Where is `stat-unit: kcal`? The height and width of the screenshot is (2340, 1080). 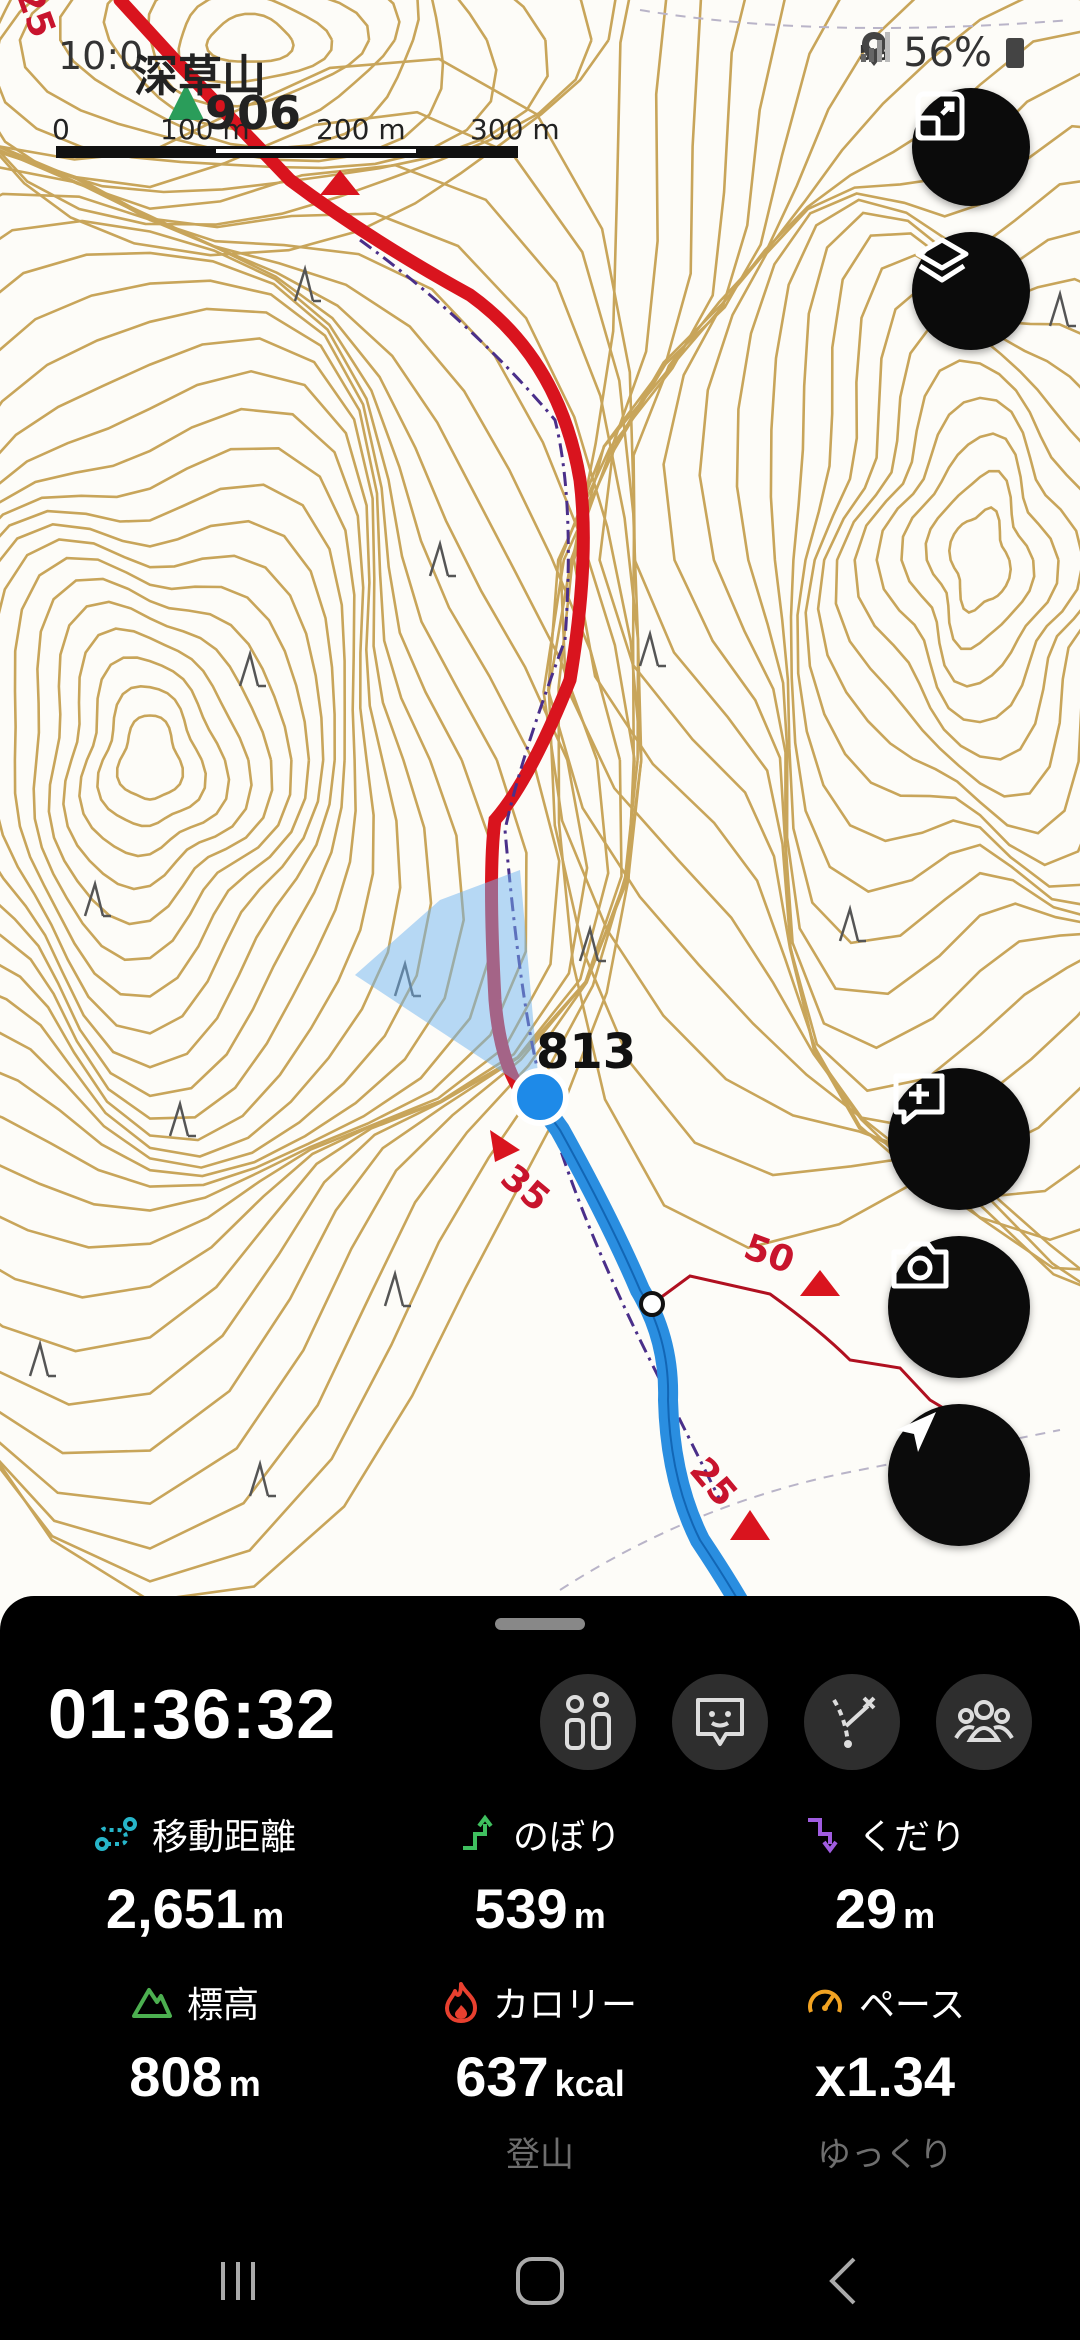 stat-unit: kcal is located at coordinates (589, 2083).